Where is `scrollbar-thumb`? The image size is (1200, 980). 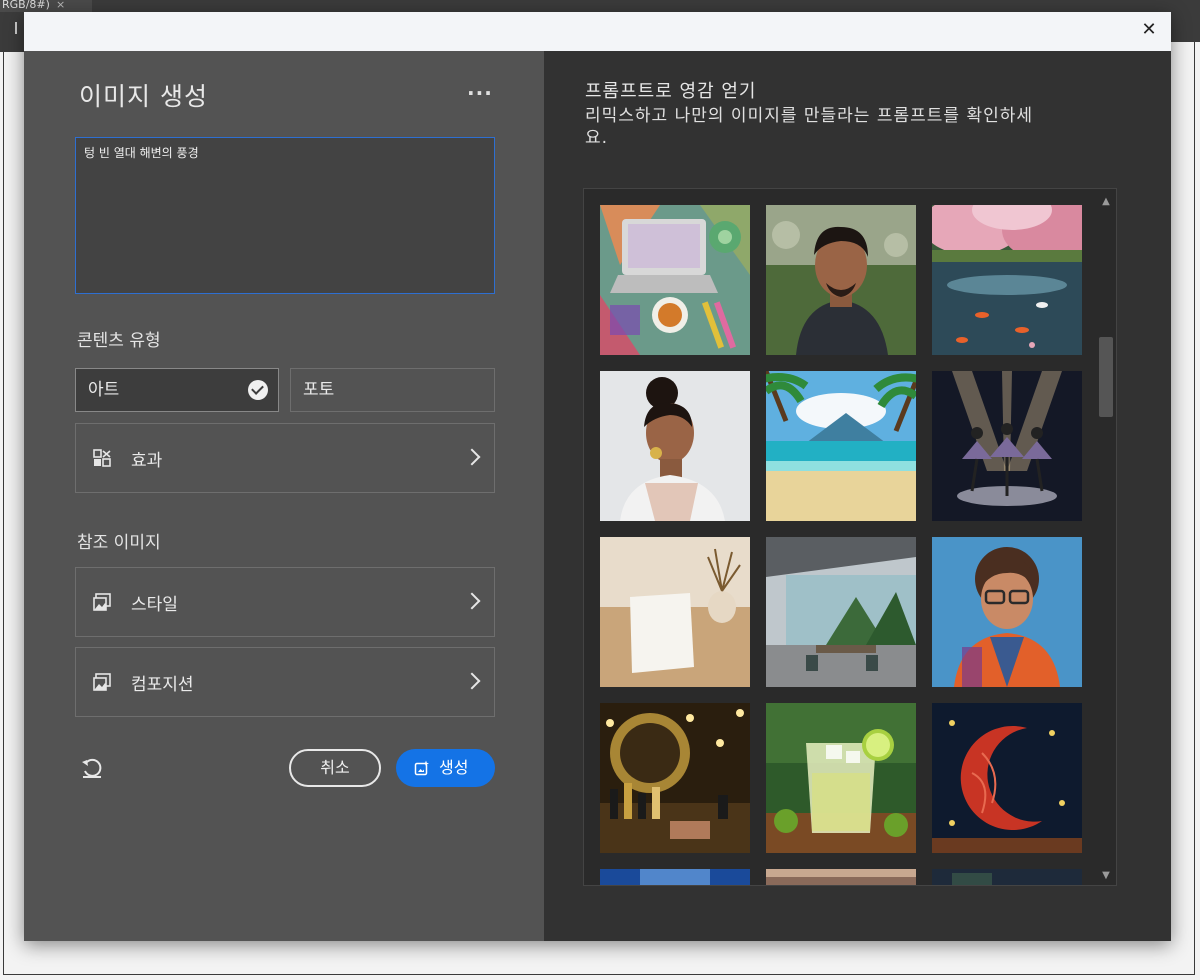 scrollbar-thumb is located at coordinates (1106, 376).